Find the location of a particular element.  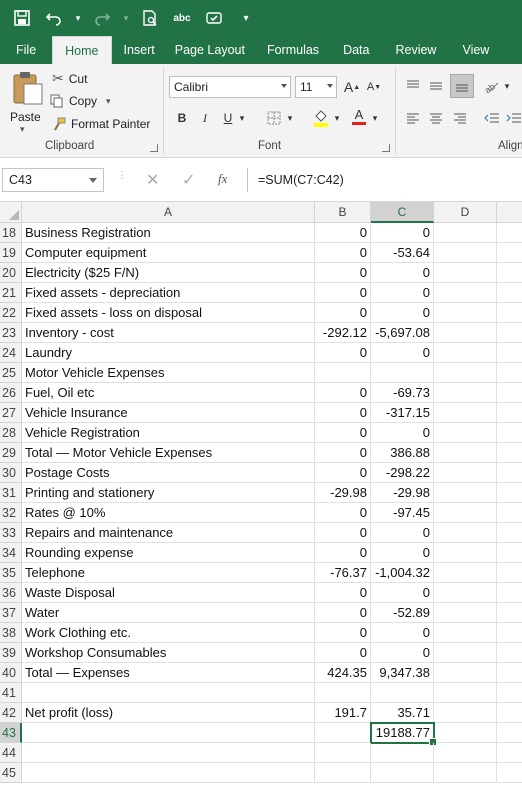

row-header: 40 is located at coordinates (11, 673).